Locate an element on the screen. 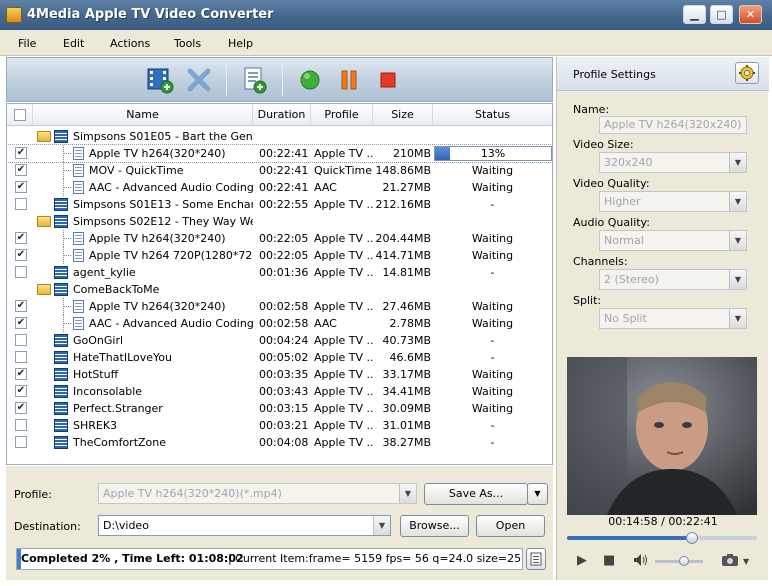 Image resolution: width=772 pixels, height=586 pixels. tree-connector is located at coordinates (67, 255).